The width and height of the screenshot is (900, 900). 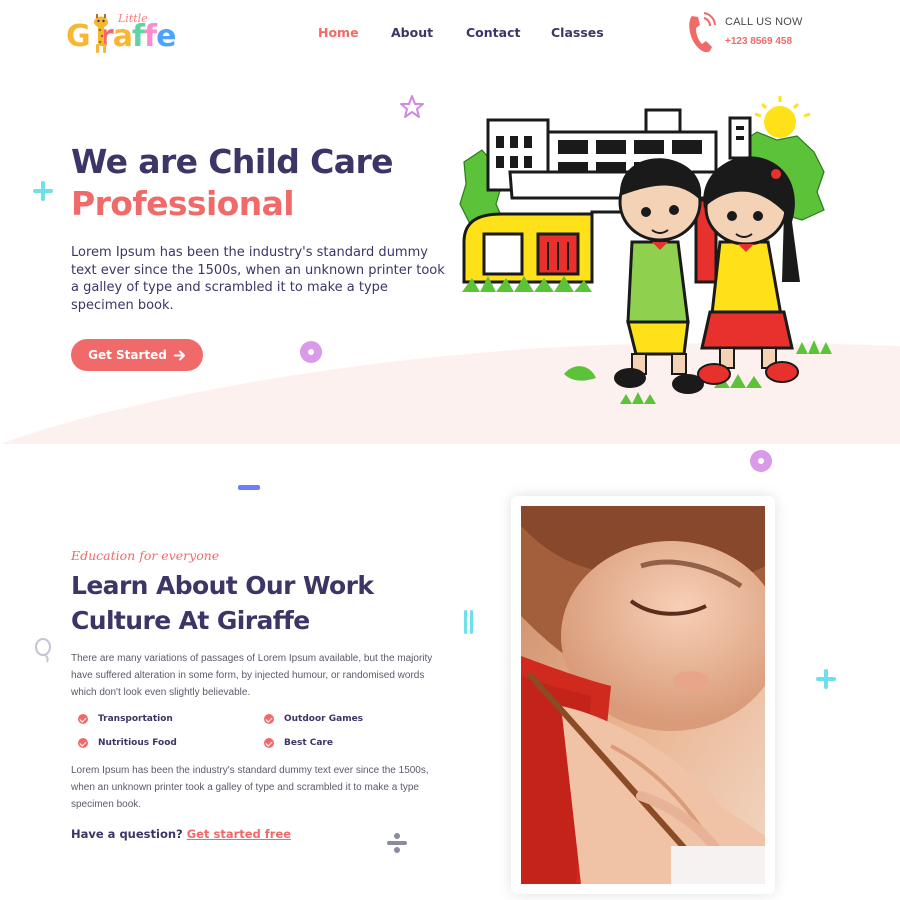 What do you see at coordinates (127, 834) in the screenshot?
I see `question-text: Have a question?` at bounding box center [127, 834].